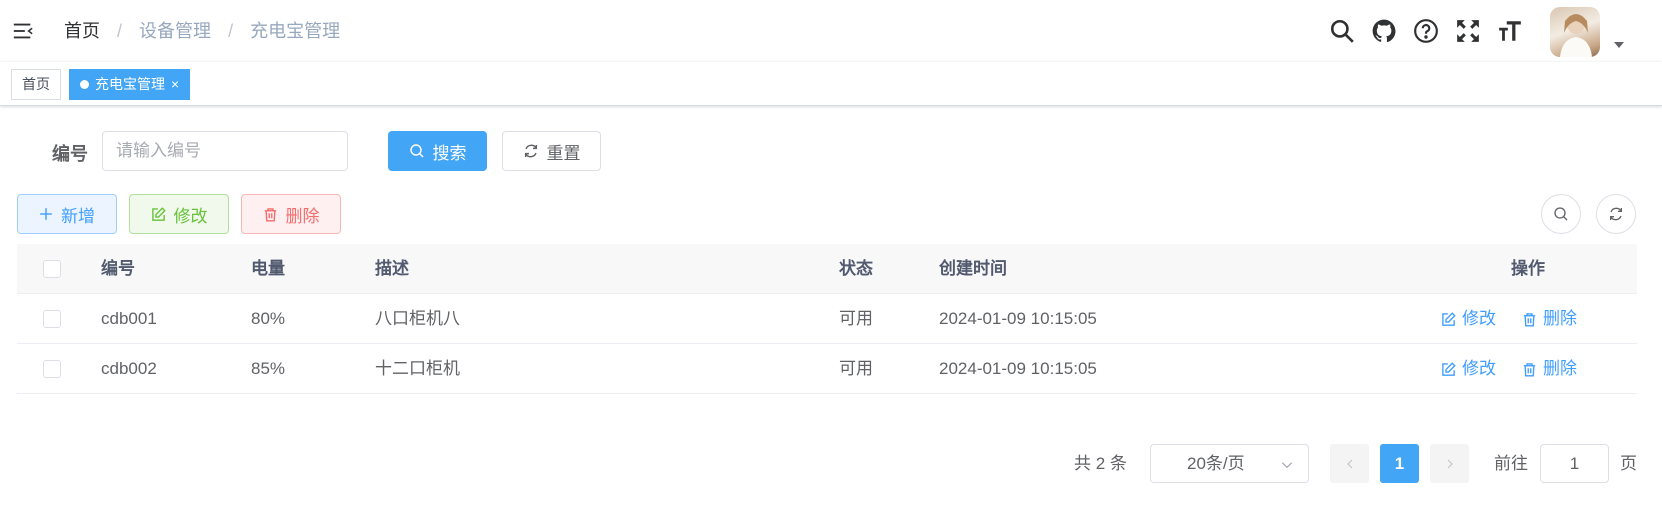  I want to click on plus-icon, so click(46, 214).